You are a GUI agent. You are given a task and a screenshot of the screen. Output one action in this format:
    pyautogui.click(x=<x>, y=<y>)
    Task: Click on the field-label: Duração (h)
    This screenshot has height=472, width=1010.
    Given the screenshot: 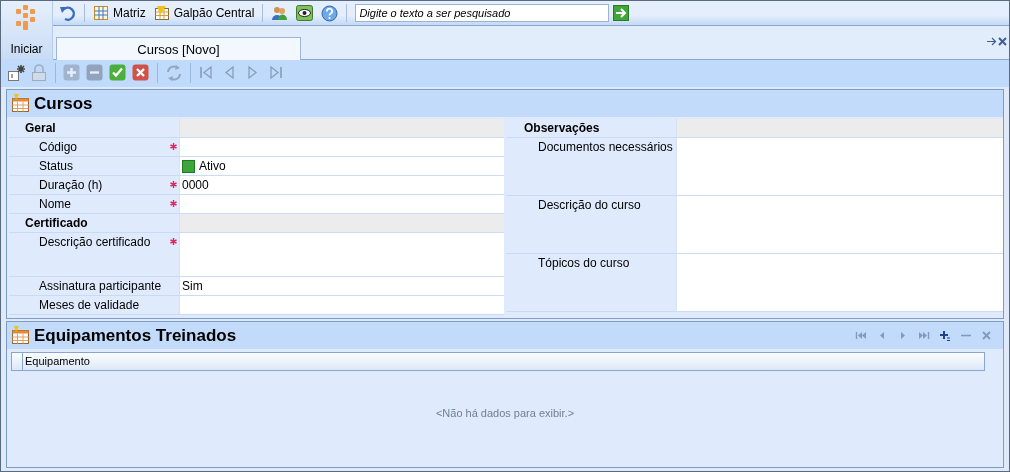 What is the action you would take?
    pyautogui.click(x=71, y=185)
    